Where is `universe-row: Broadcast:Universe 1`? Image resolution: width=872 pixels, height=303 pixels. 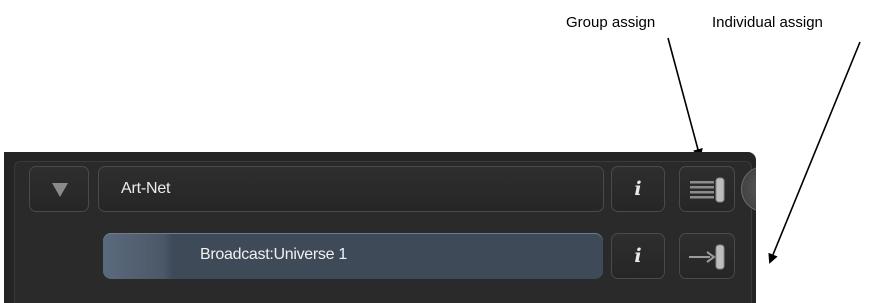
universe-row: Broadcast:Universe 1 is located at coordinates (353, 256).